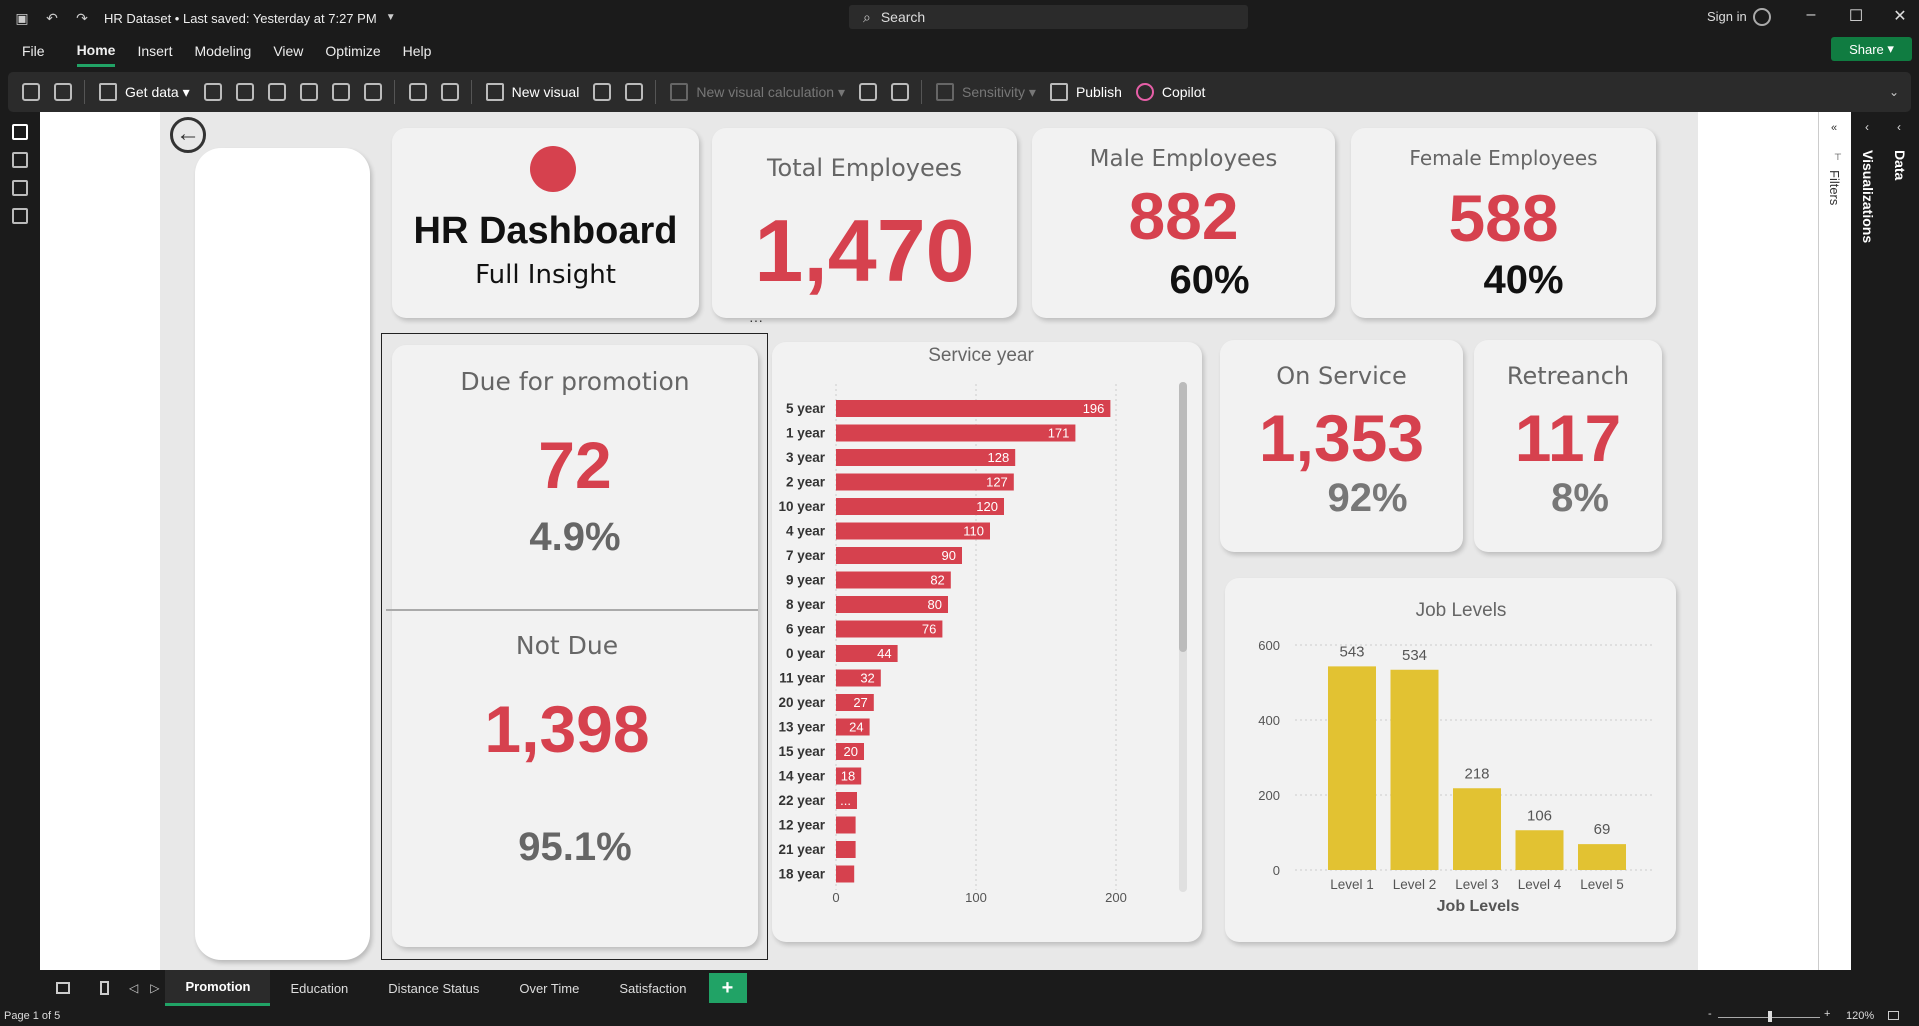  What do you see at coordinates (1900, 16) in the screenshot?
I see `close-icon: ✕` at bounding box center [1900, 16].